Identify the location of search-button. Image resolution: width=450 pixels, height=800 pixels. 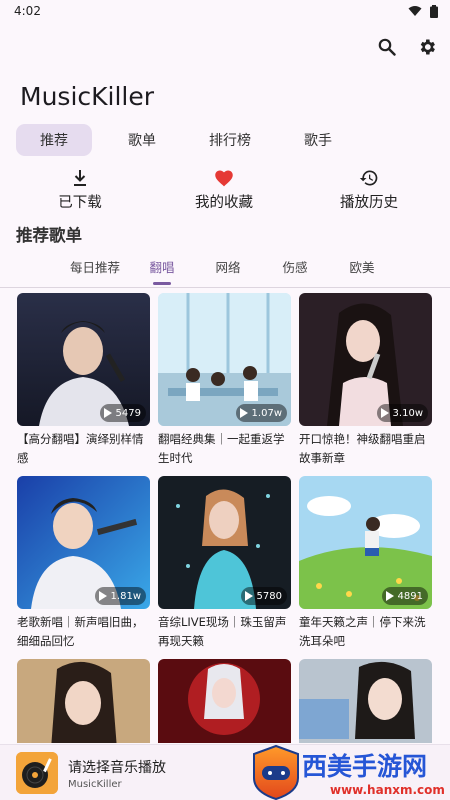
(387, 47).